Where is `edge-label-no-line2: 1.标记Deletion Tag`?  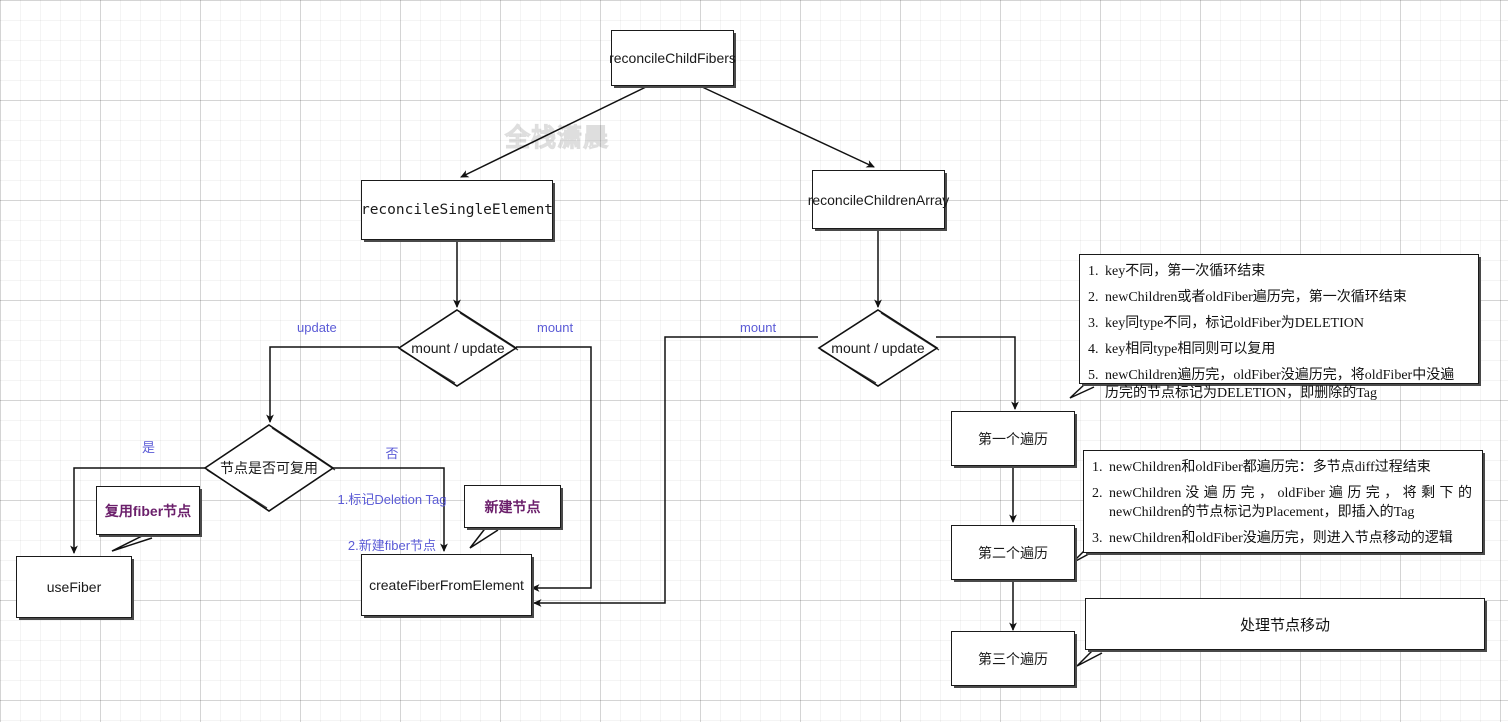 edge-label-no-line2: 1.标记Deletion Tag is located at coordinates (392, 499).